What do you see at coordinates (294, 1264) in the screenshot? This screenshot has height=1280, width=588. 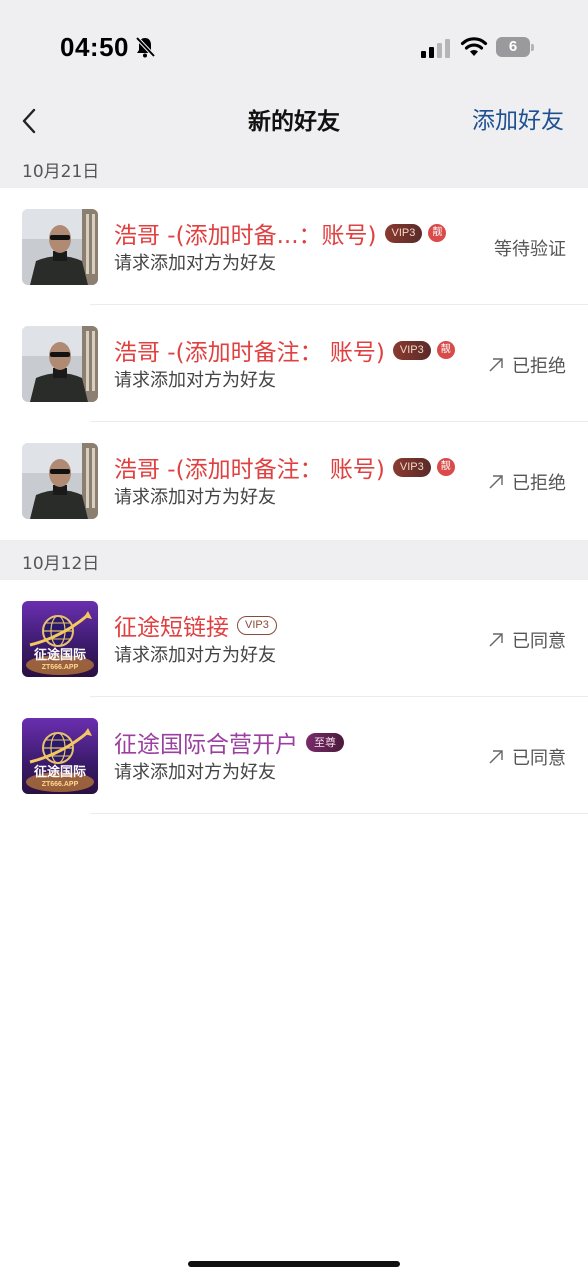 I see `home-indicator` at bounding box center [294, 1264].